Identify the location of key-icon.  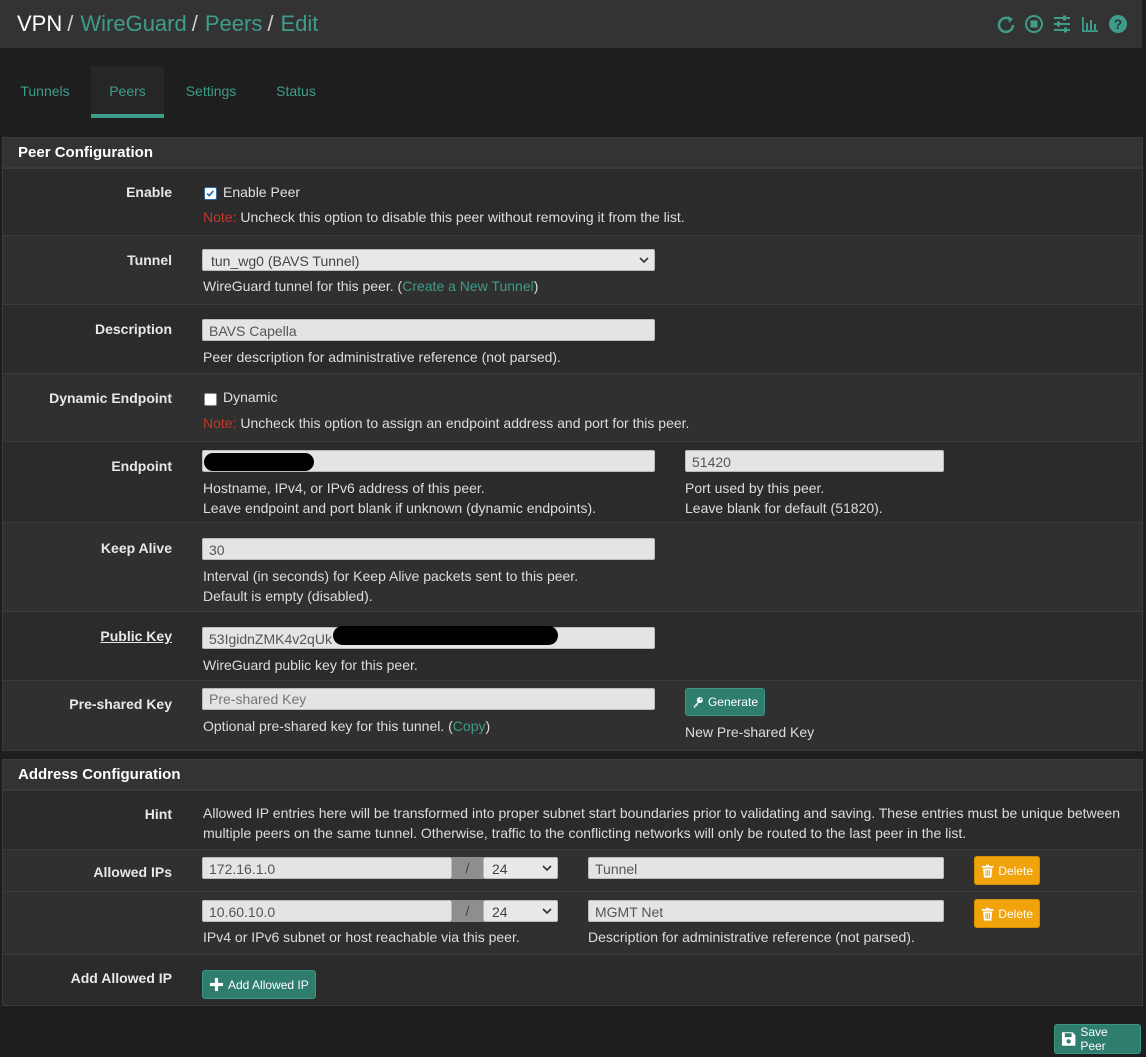
(698, 702).